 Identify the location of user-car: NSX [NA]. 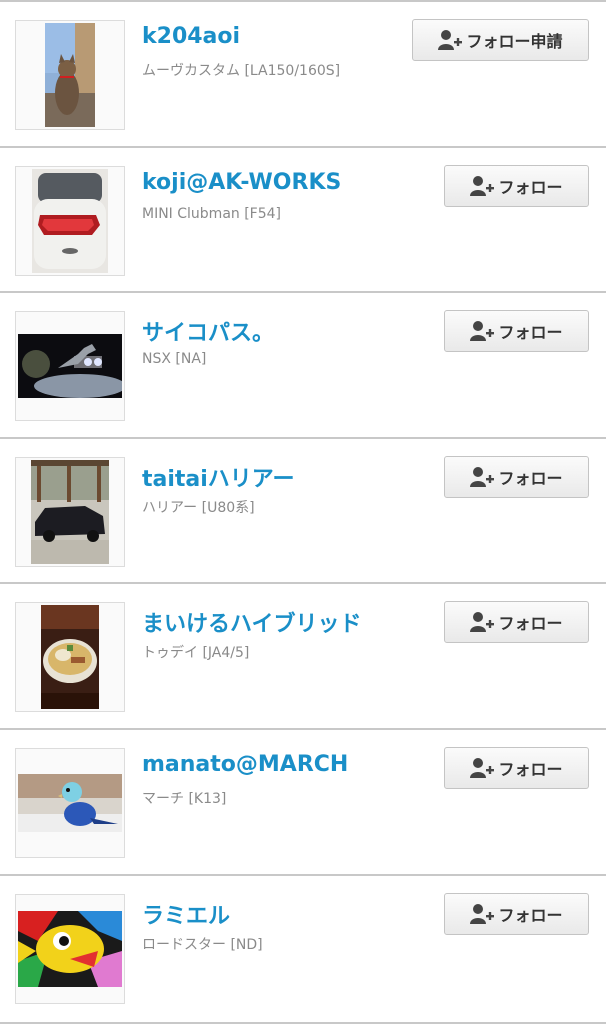
(174, 359).